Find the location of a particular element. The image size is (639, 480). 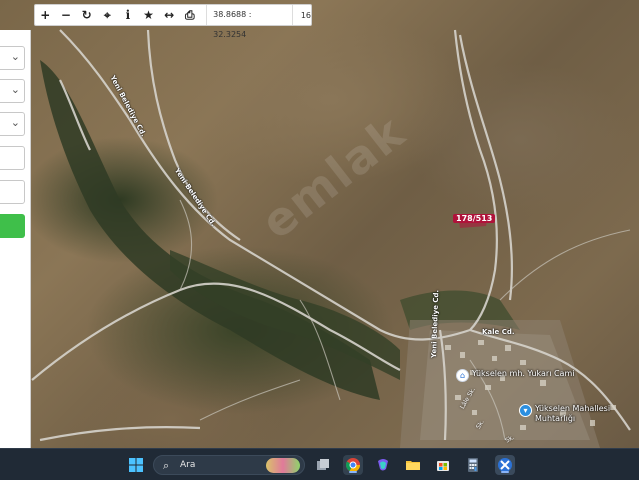

poi-muhtarlik-label: Yükselen Mahallesi Muhtarlığı is located at coordinates (572, 414).